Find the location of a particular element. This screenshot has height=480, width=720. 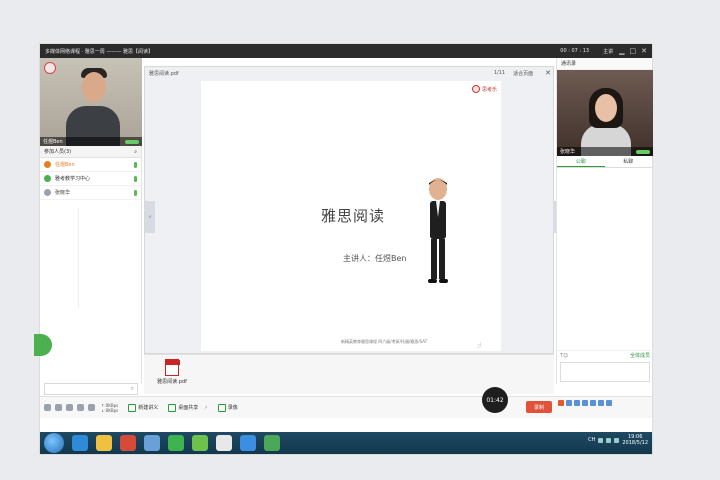

ime-toolbar is located at coordinates (585, 403).